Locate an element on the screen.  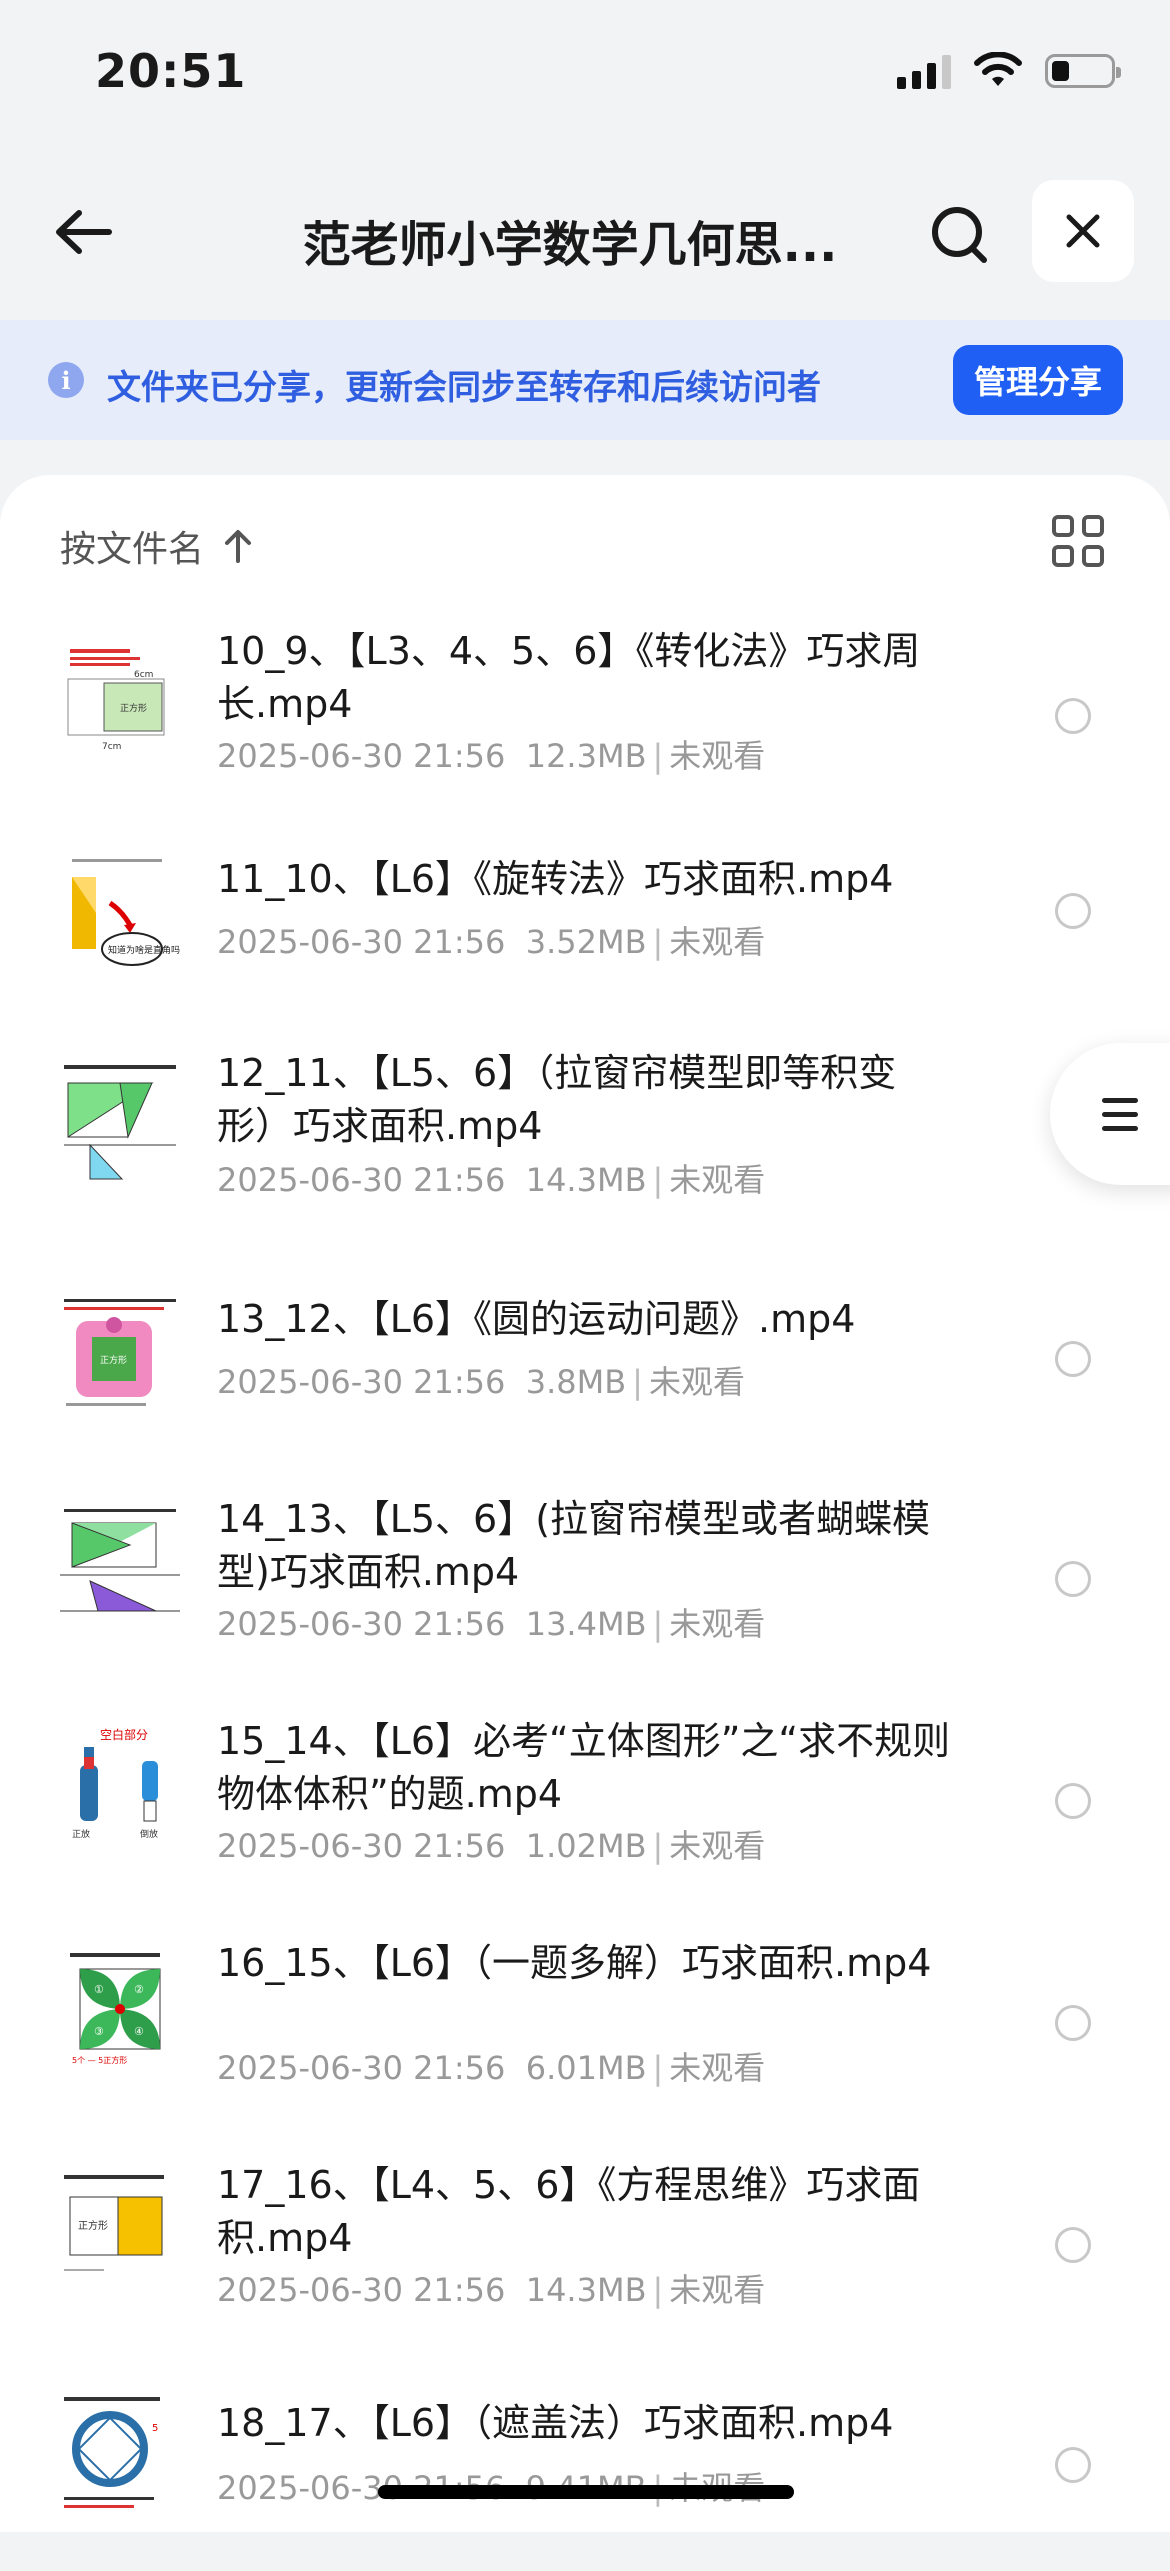
back-arrow-icon is located at coordinates (84, 232).